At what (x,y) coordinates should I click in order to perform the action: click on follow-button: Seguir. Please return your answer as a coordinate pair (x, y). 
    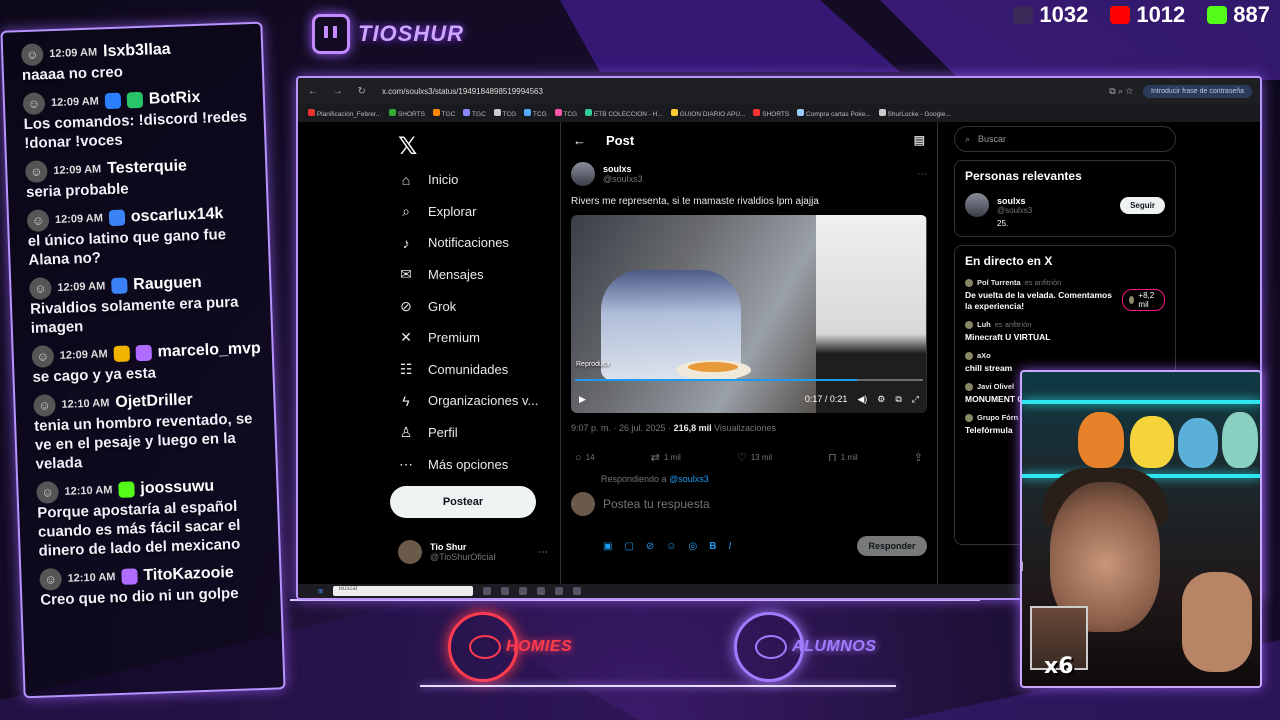
    Looking at the image, I should click on (1142, 205).